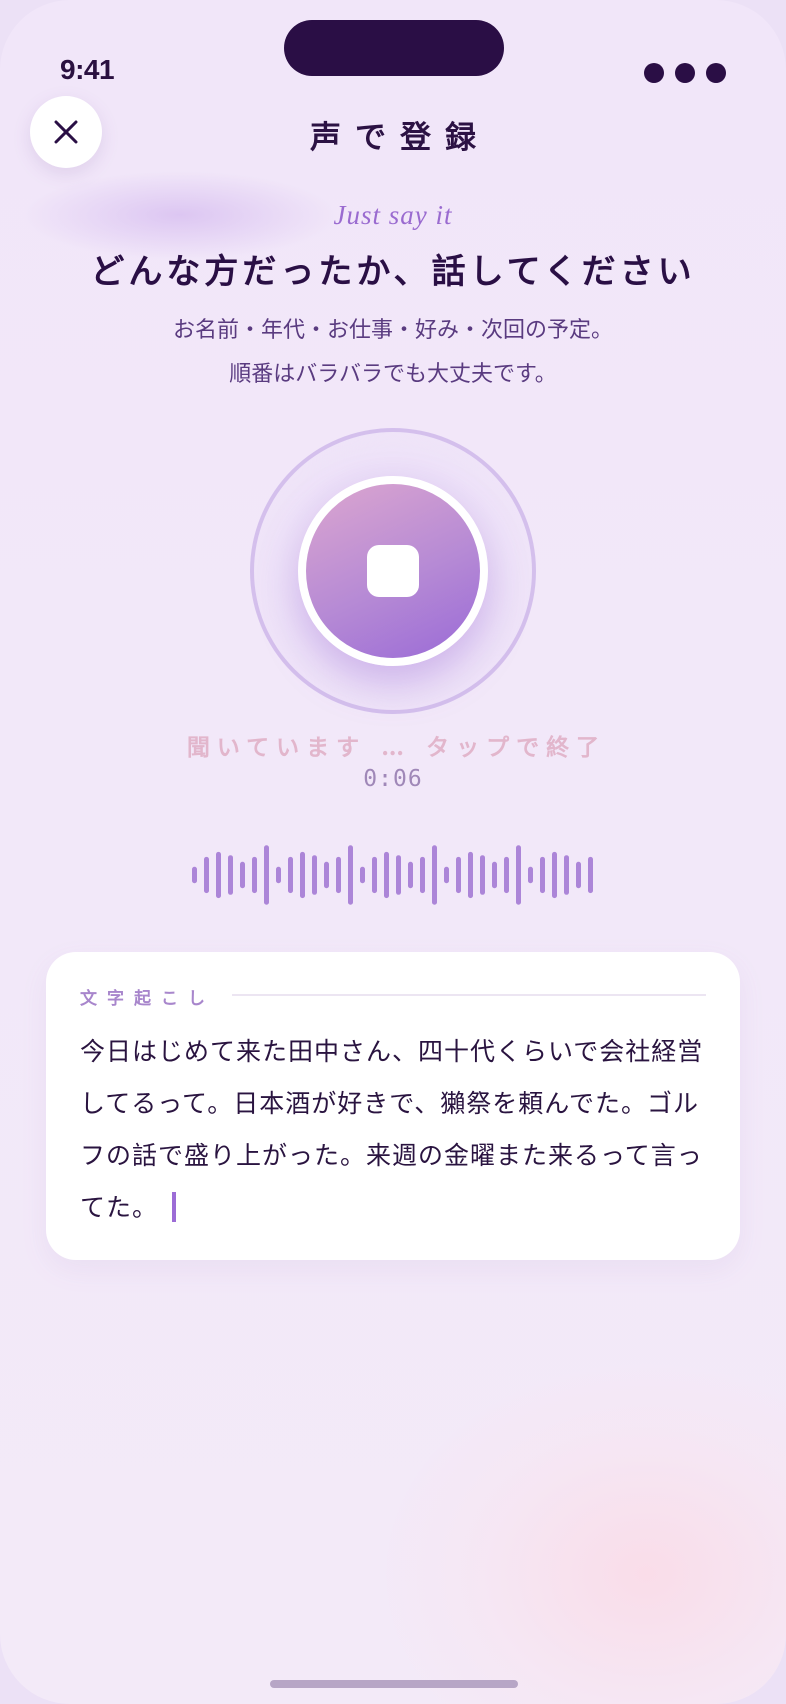 Image resolution: width=786 pixels, height=1704 pixels. What do you see at coordinates (586, 1534) in the screenshot?
I see `background-glow` at bounding box center [586, 1534].